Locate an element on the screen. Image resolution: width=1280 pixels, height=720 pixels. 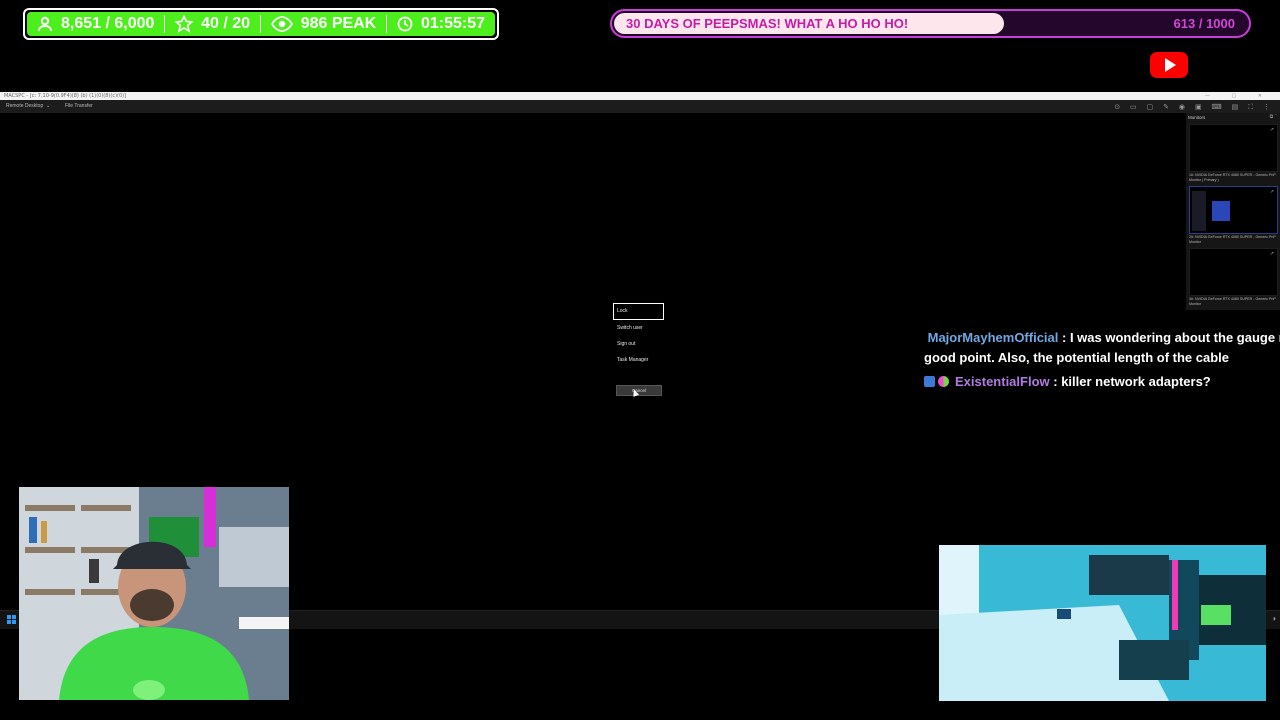
stream-stats-bar: 8,651 / 6,000 40 / 20 986 PEAK 01:55:57 is located at coordinates (261, 24).